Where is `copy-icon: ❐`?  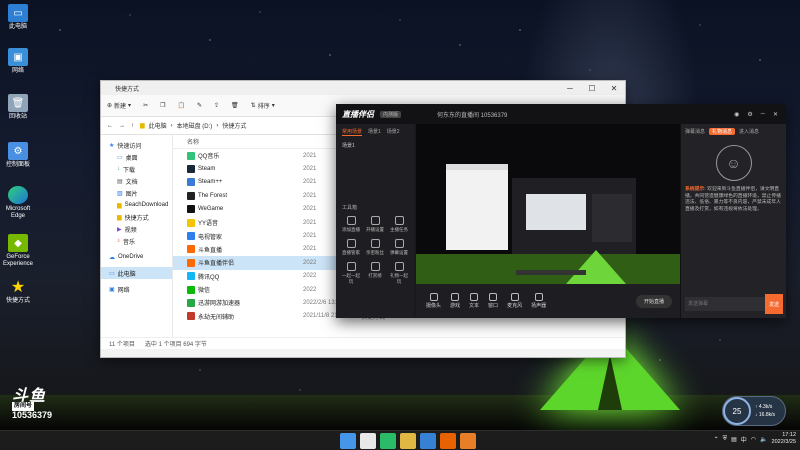
copy-icon: ❐ is located at coordinates (162, 105).